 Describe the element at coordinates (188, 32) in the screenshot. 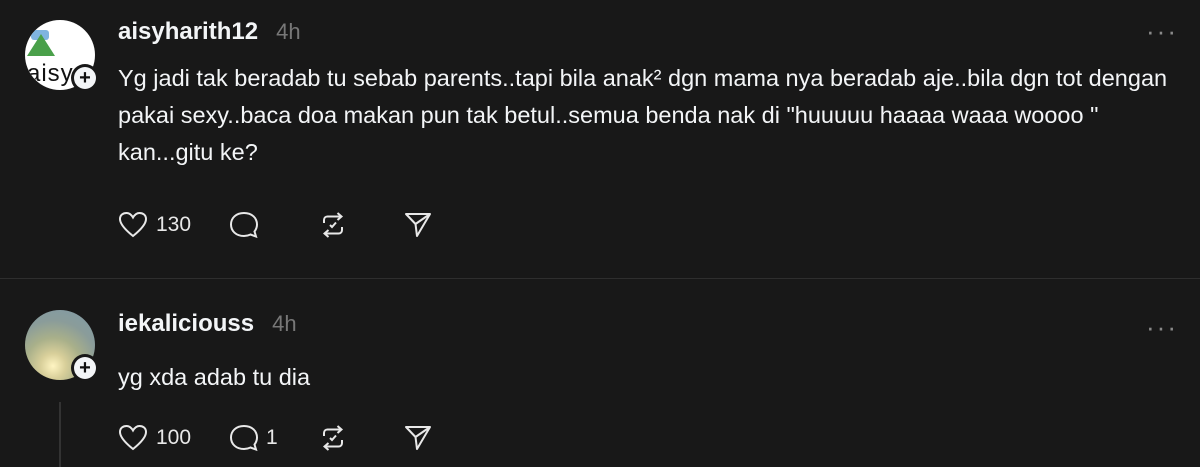

I see `username: aisyharith12` at that location.